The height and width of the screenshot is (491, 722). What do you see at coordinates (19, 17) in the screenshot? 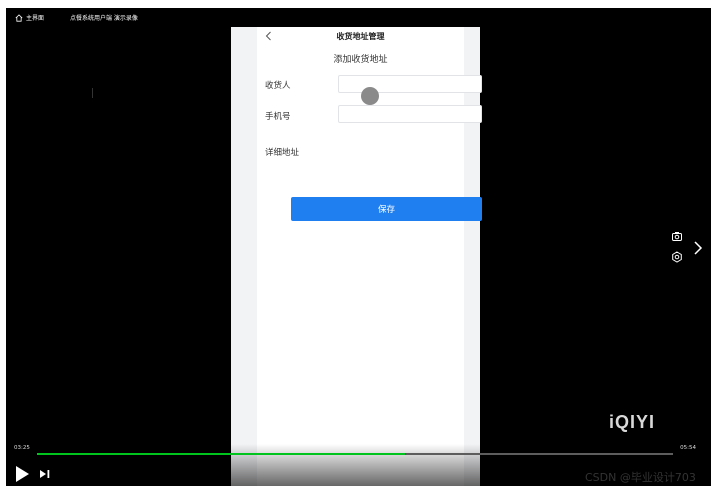
I see `home-icon` at bounding box center [19, 17].